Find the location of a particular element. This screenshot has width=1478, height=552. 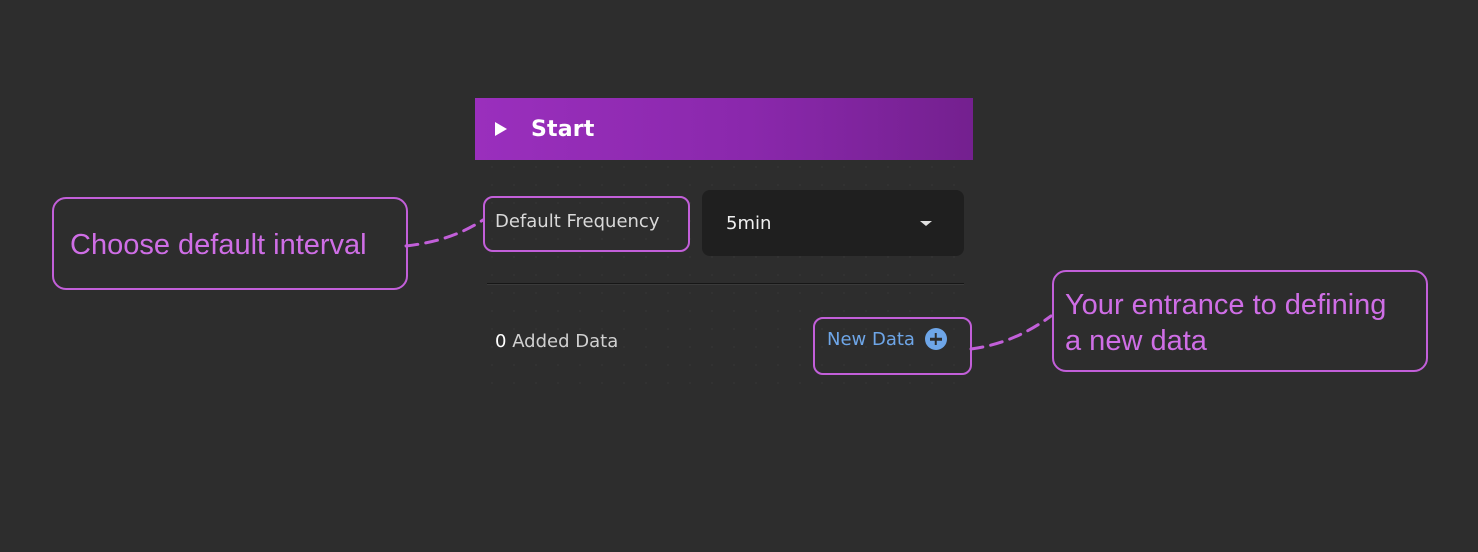

annotation-highlight-frequency-label is located at coordinates (586, 224).